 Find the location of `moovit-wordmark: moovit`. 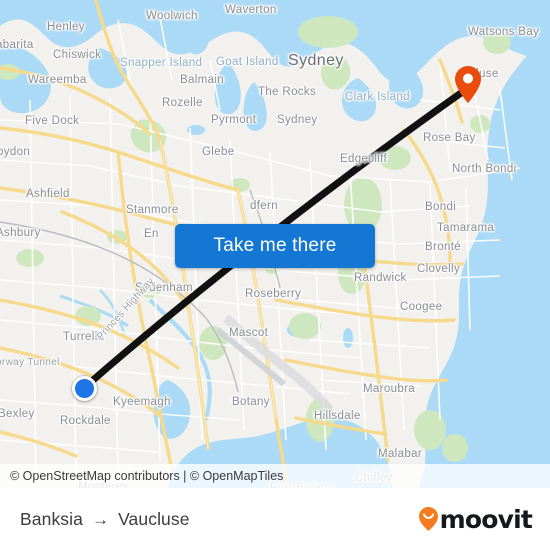

moovit-wordmark: moovit is located at coordinates (486, 519).